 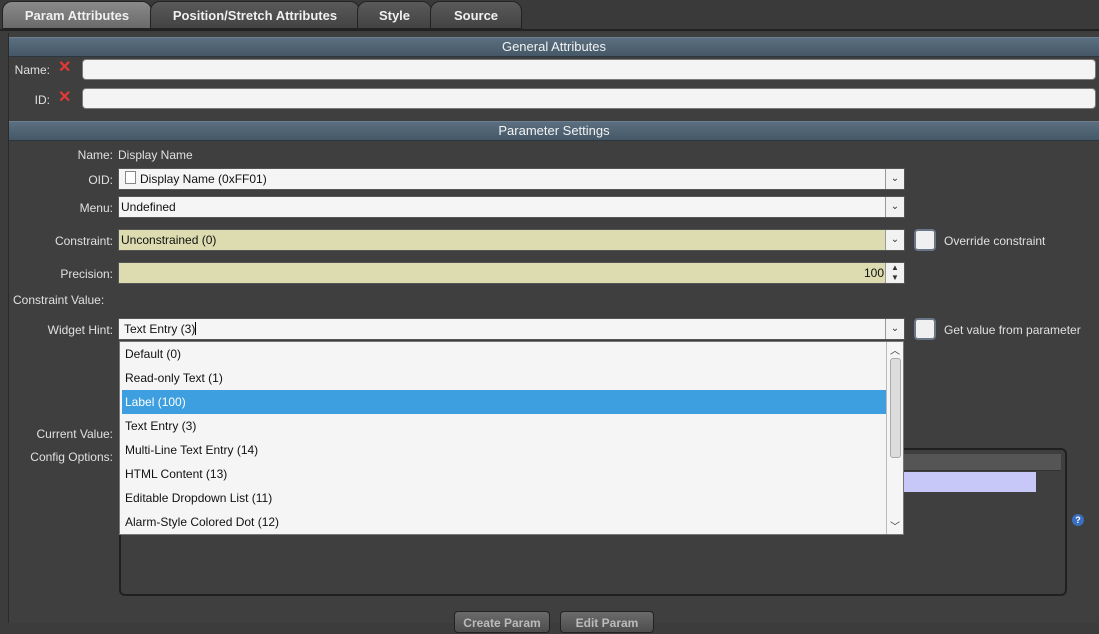 What do you see at coordinates (589, 98) in the screenshot?
I see `id-field` at bounding box center [589, 98].